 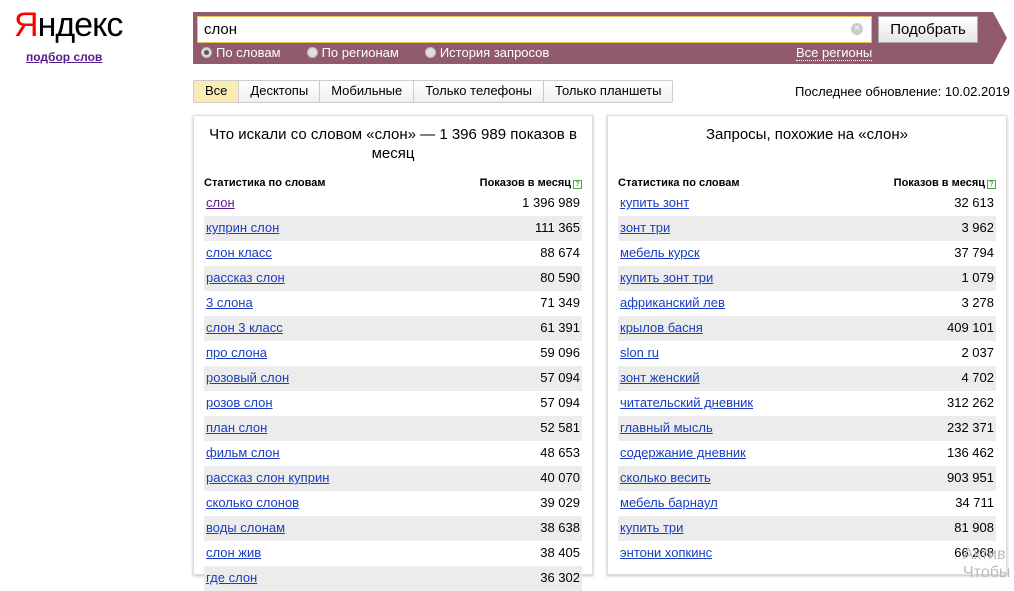 I want to click on keyword-link: слон класс, so click(x=239, y=253).